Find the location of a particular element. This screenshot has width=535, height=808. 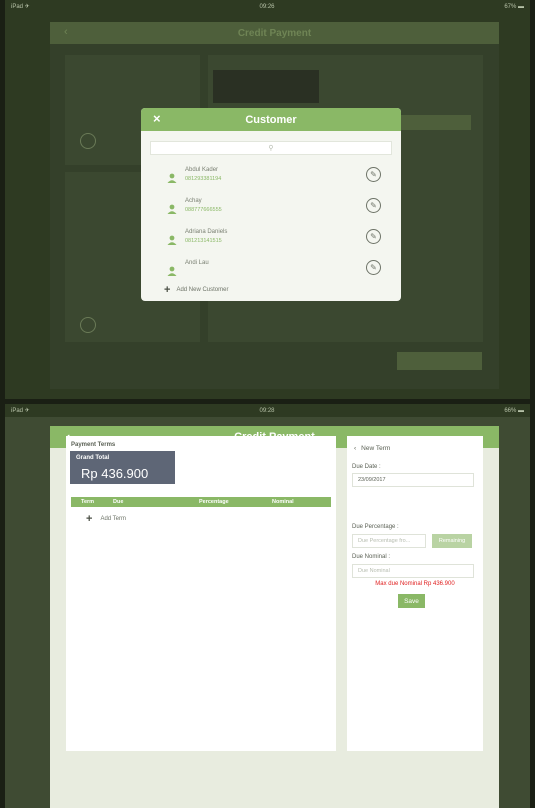

status-right: 67% ▬ is located at coordinates (514, 6).